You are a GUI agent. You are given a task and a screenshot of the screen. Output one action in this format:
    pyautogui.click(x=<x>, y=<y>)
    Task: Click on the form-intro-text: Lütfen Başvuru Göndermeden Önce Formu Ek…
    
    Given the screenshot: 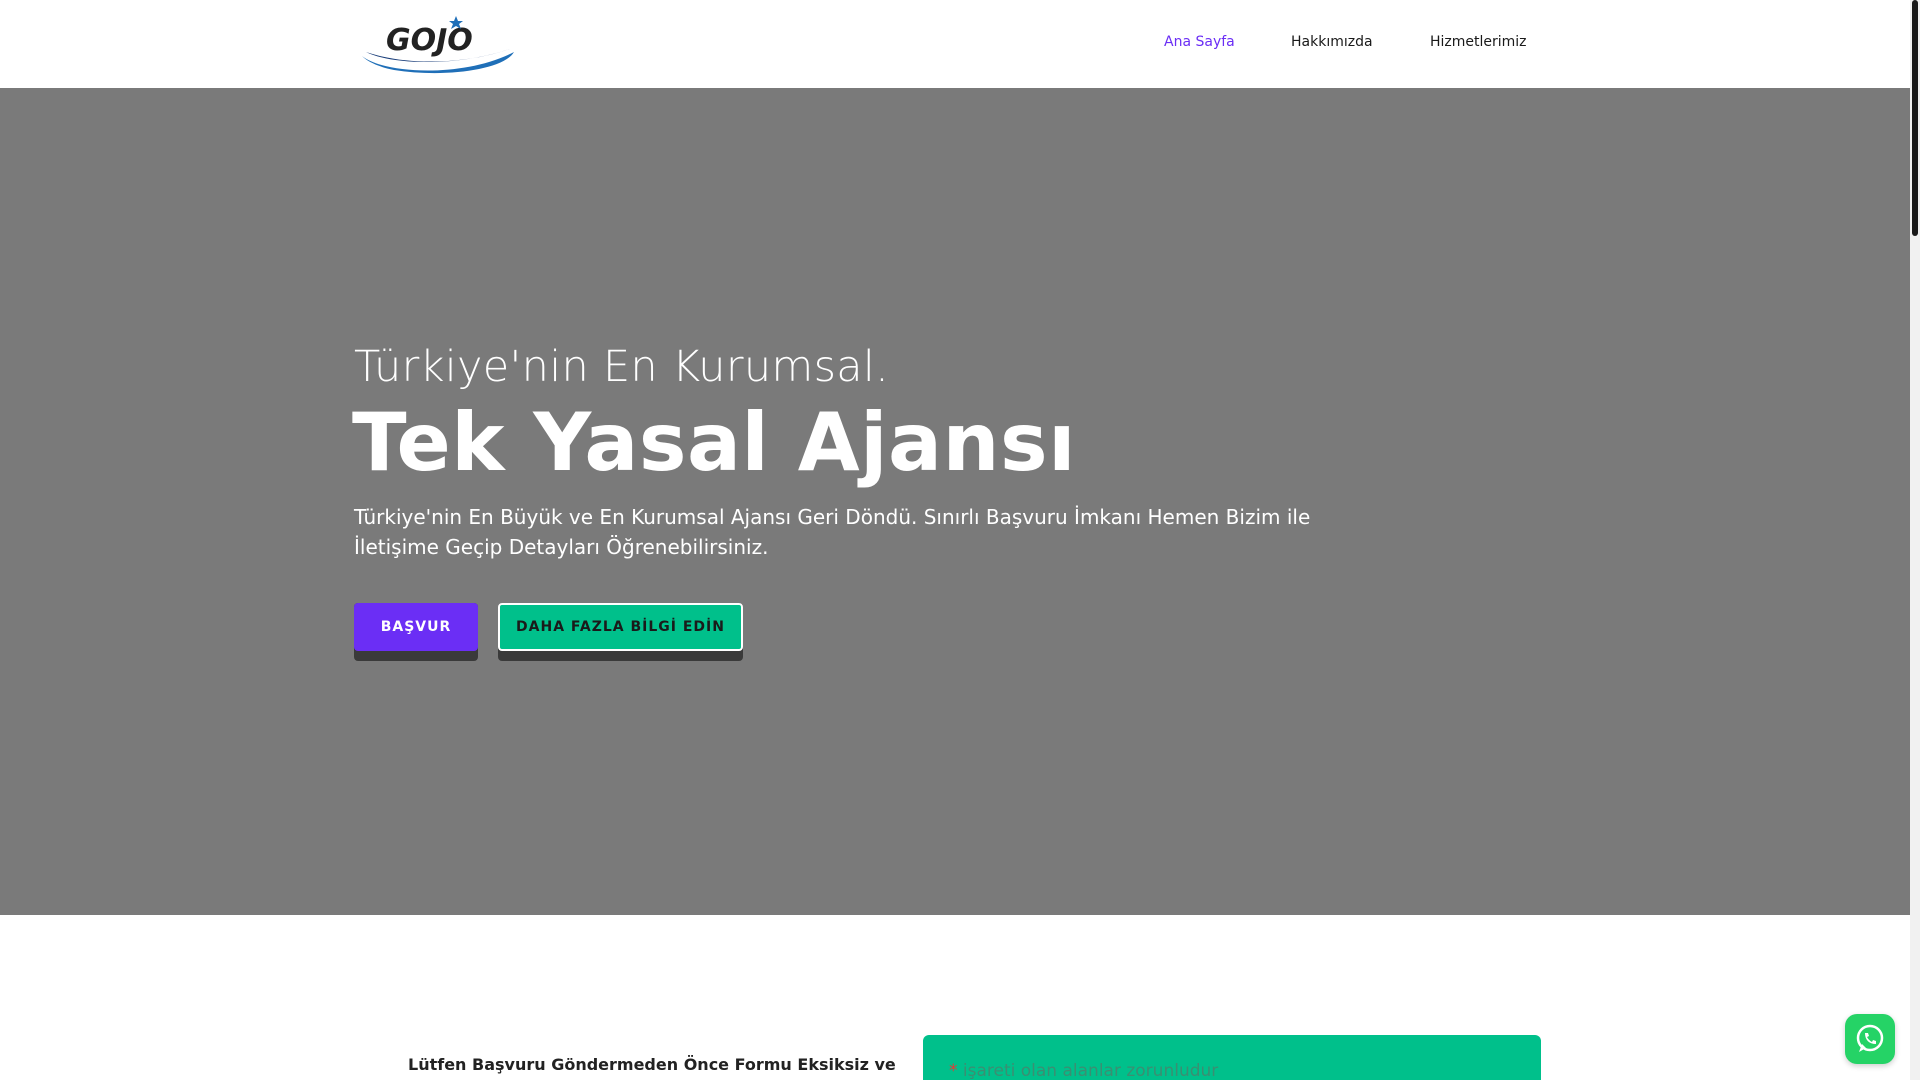 What is the action you would take?
    pyautogui.click(x=652, y=1064)
    